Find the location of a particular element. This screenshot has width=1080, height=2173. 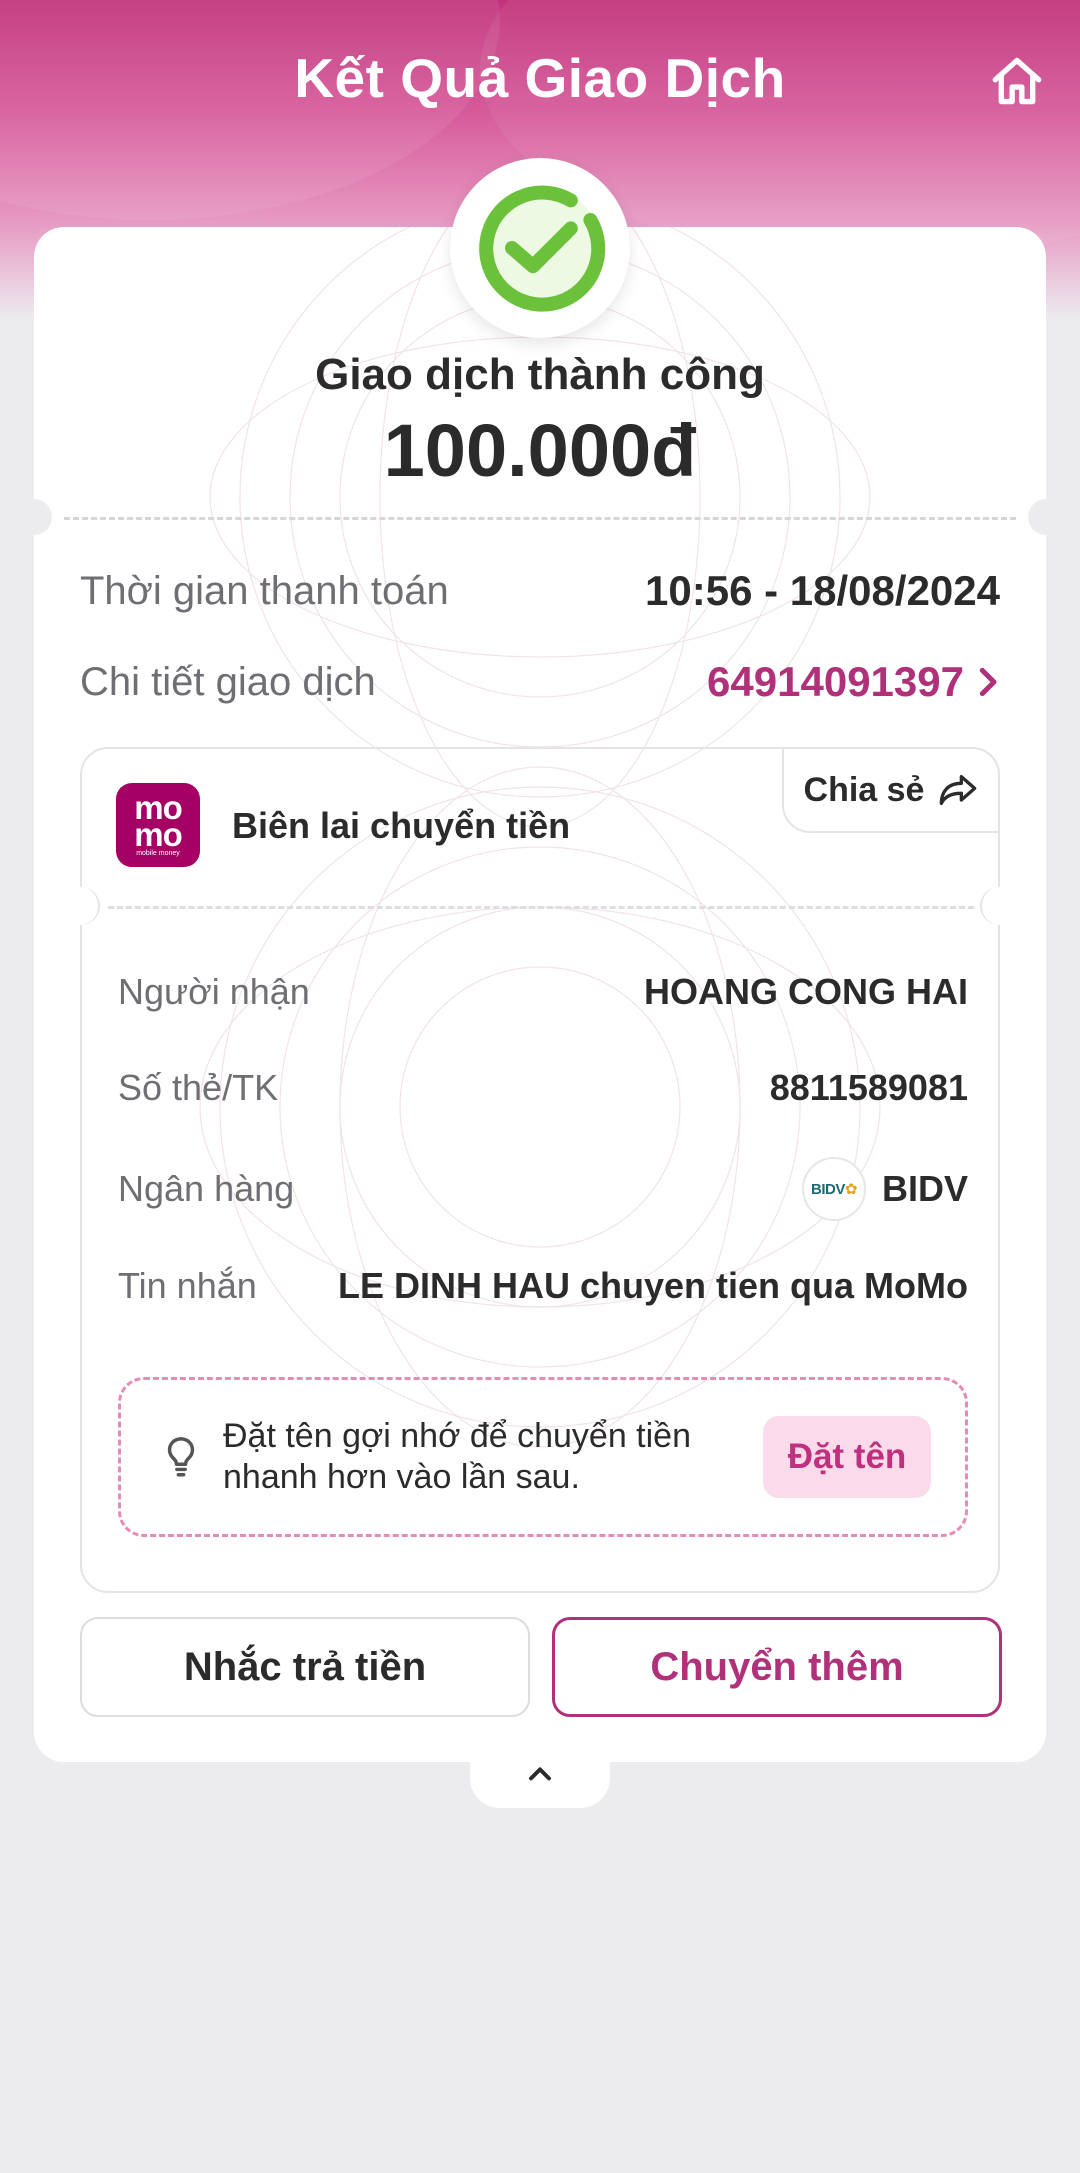

receipt-row-bank: Ngân hàng BIDV ✿ BIDV is located at coordinates (543, 1189).